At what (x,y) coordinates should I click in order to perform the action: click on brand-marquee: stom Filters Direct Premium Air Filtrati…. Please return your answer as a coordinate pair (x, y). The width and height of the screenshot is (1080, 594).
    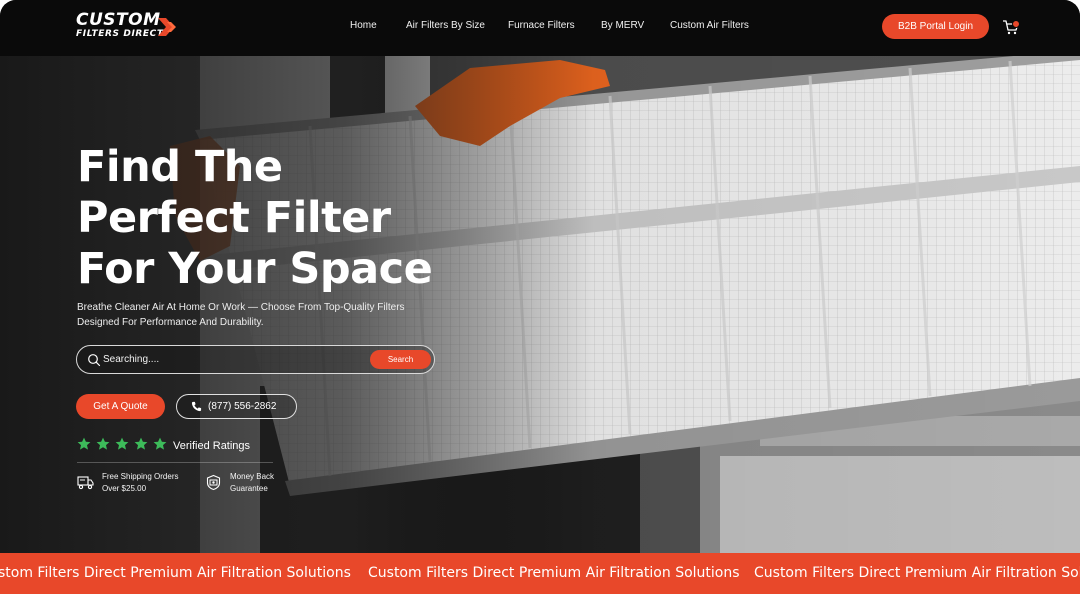
    Looking at the image, I should click on (540, 573).